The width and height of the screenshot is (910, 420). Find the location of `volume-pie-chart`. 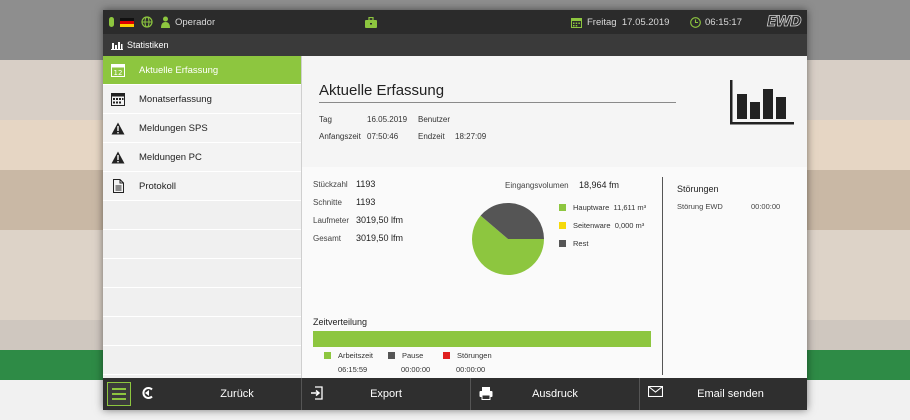

volume-pie-chart is located at coordinates (508, 238).